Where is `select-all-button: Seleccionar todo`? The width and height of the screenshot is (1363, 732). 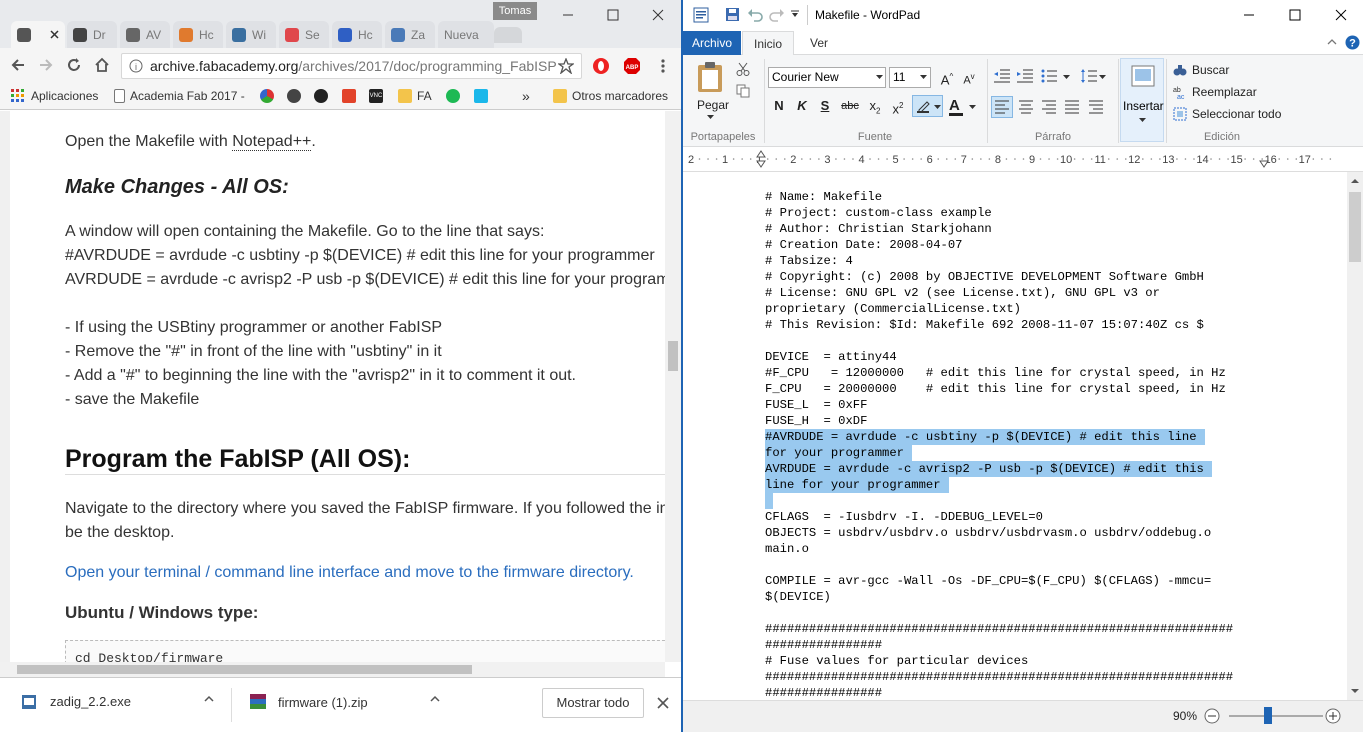 select-all-button: Seleccionar todo is located at coordinates (1227, 114).